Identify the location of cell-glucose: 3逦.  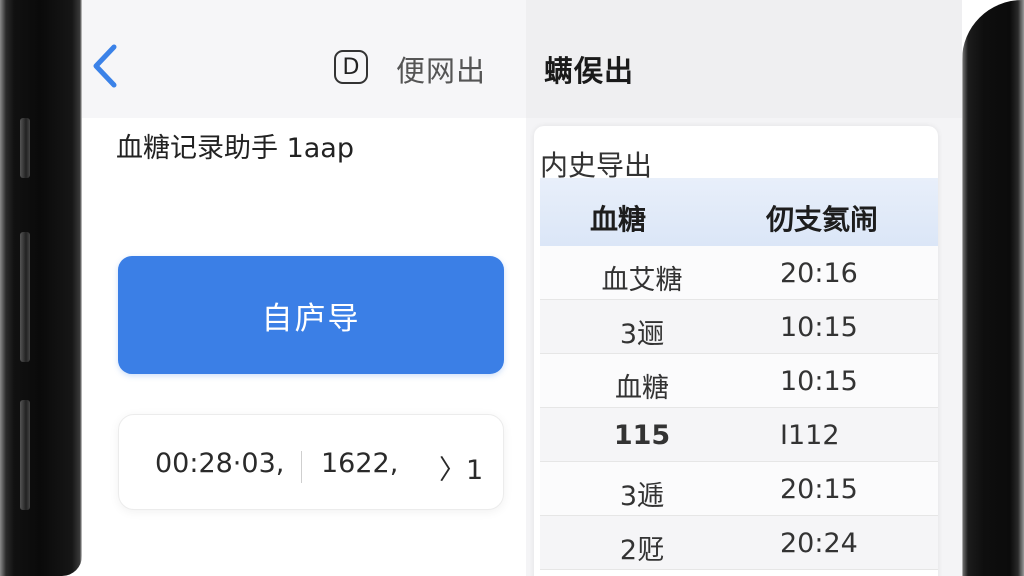
(642, 334).